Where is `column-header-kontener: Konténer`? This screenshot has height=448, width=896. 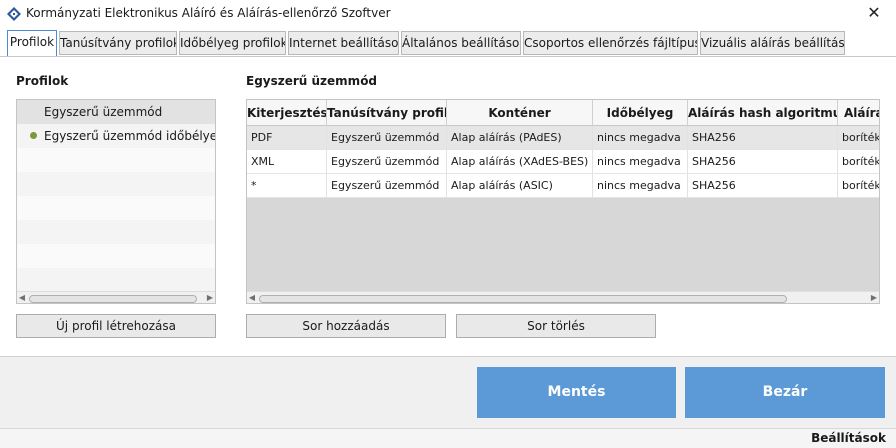
column-header-kontener: Konténer is located at coordinates (520, 113).